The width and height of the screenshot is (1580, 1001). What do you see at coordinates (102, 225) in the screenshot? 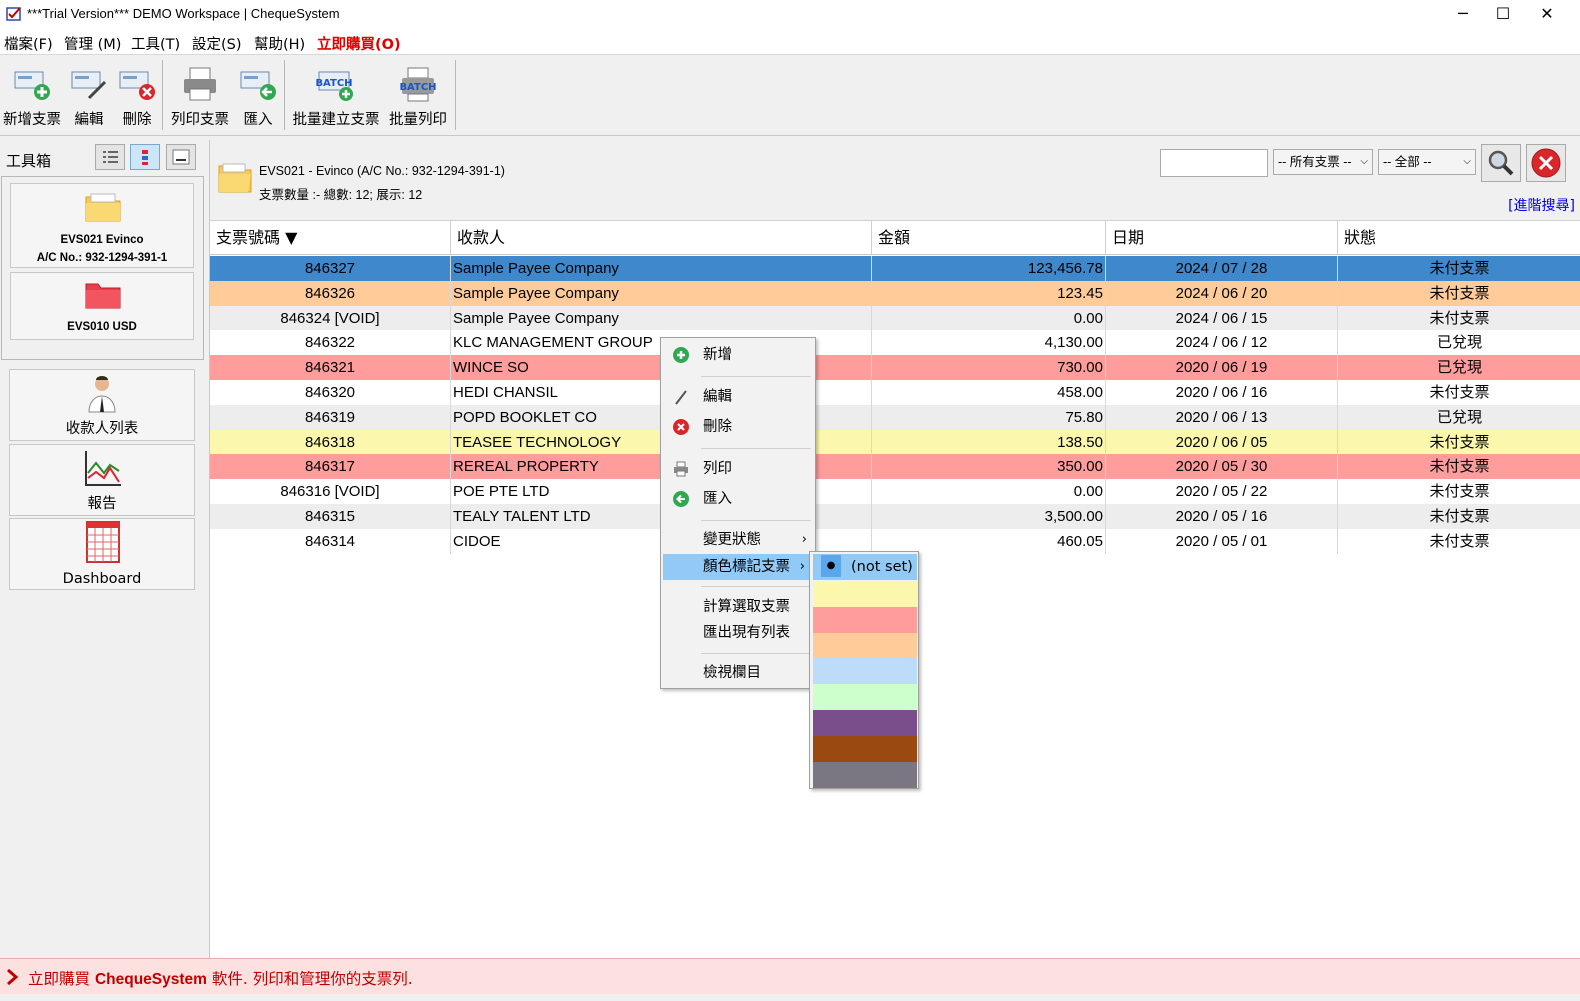
I see `account-card-evs021: EVS021 Evinco A/C No.: 932-1294-391-1` at bounding box center [102, 225].